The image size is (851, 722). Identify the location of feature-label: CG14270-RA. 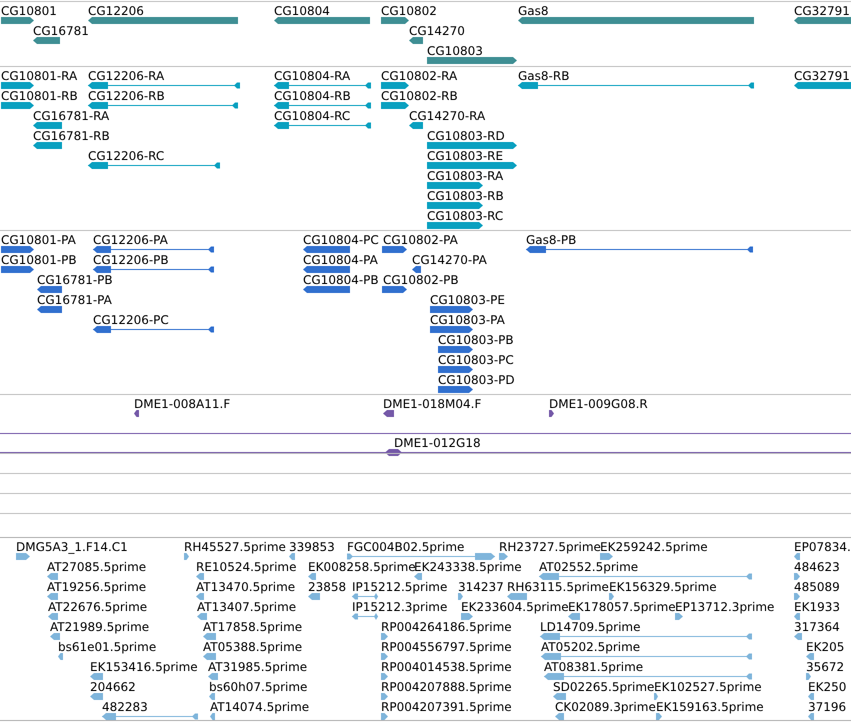
(447, 116).